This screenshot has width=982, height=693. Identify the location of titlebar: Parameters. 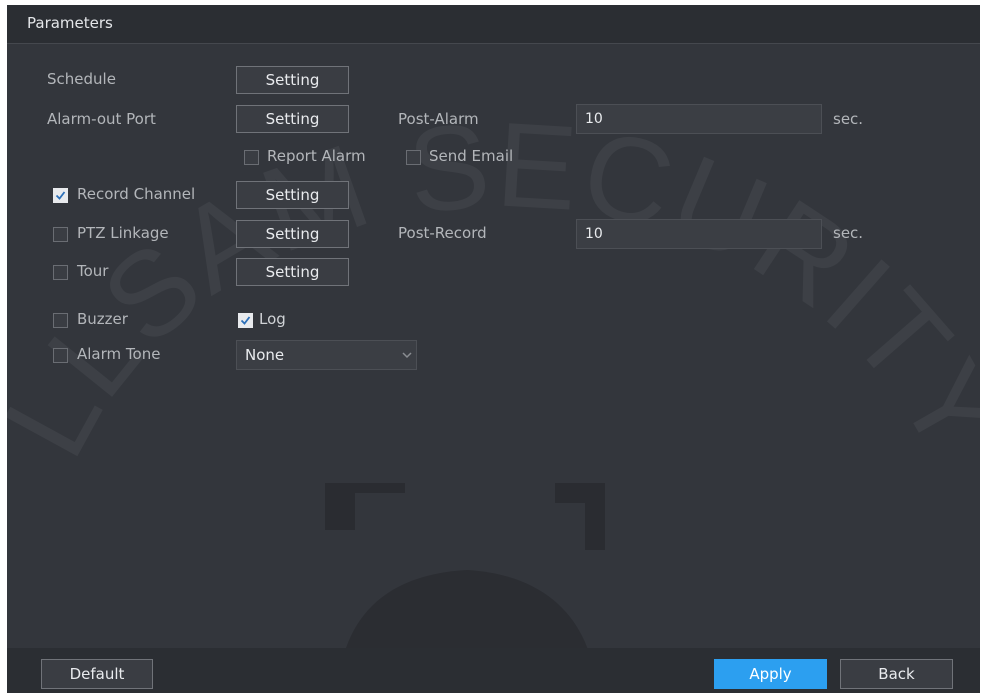
(493, 24).